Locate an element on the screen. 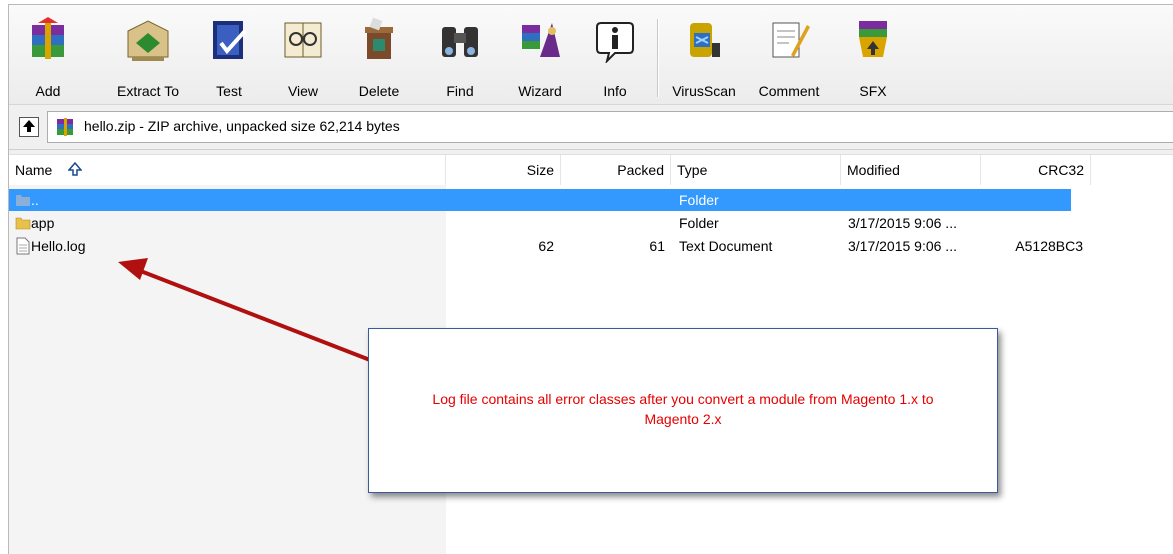  view-button: View is located at coordinates (303, 56).